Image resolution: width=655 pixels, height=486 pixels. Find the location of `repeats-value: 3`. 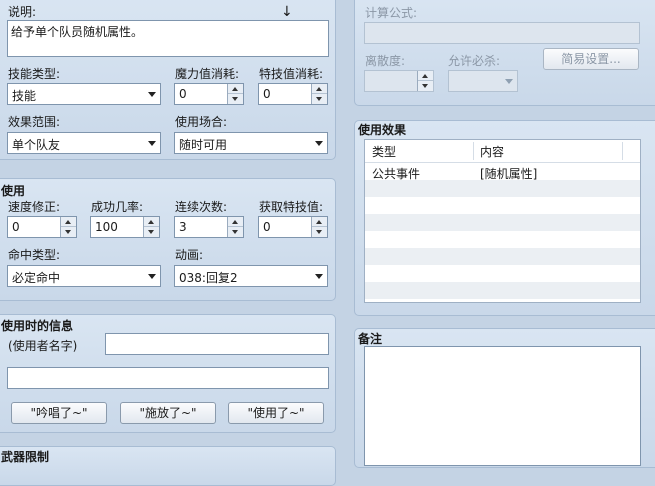

repeats-value: 3 is located at coordinates (183, 227).